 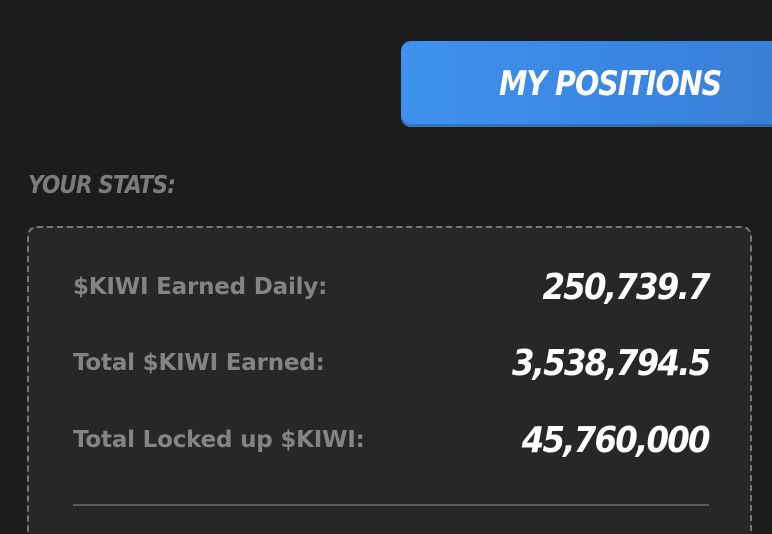 I want to click on stat-label: Total Locked up $KIWI:, so click(x=219, y=440).